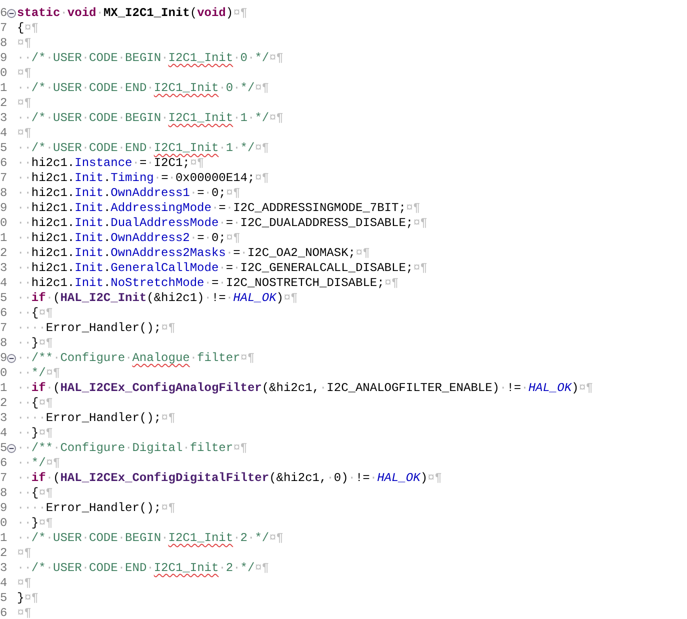 The image size is (687, 619). What do you see at coordinates (150, 118) in the screenshot?
I see `code-line: ··/*·USER·CODE·BEGIN·I2C1_Init·1·*/¤¶` at bounding box center [150, 118].